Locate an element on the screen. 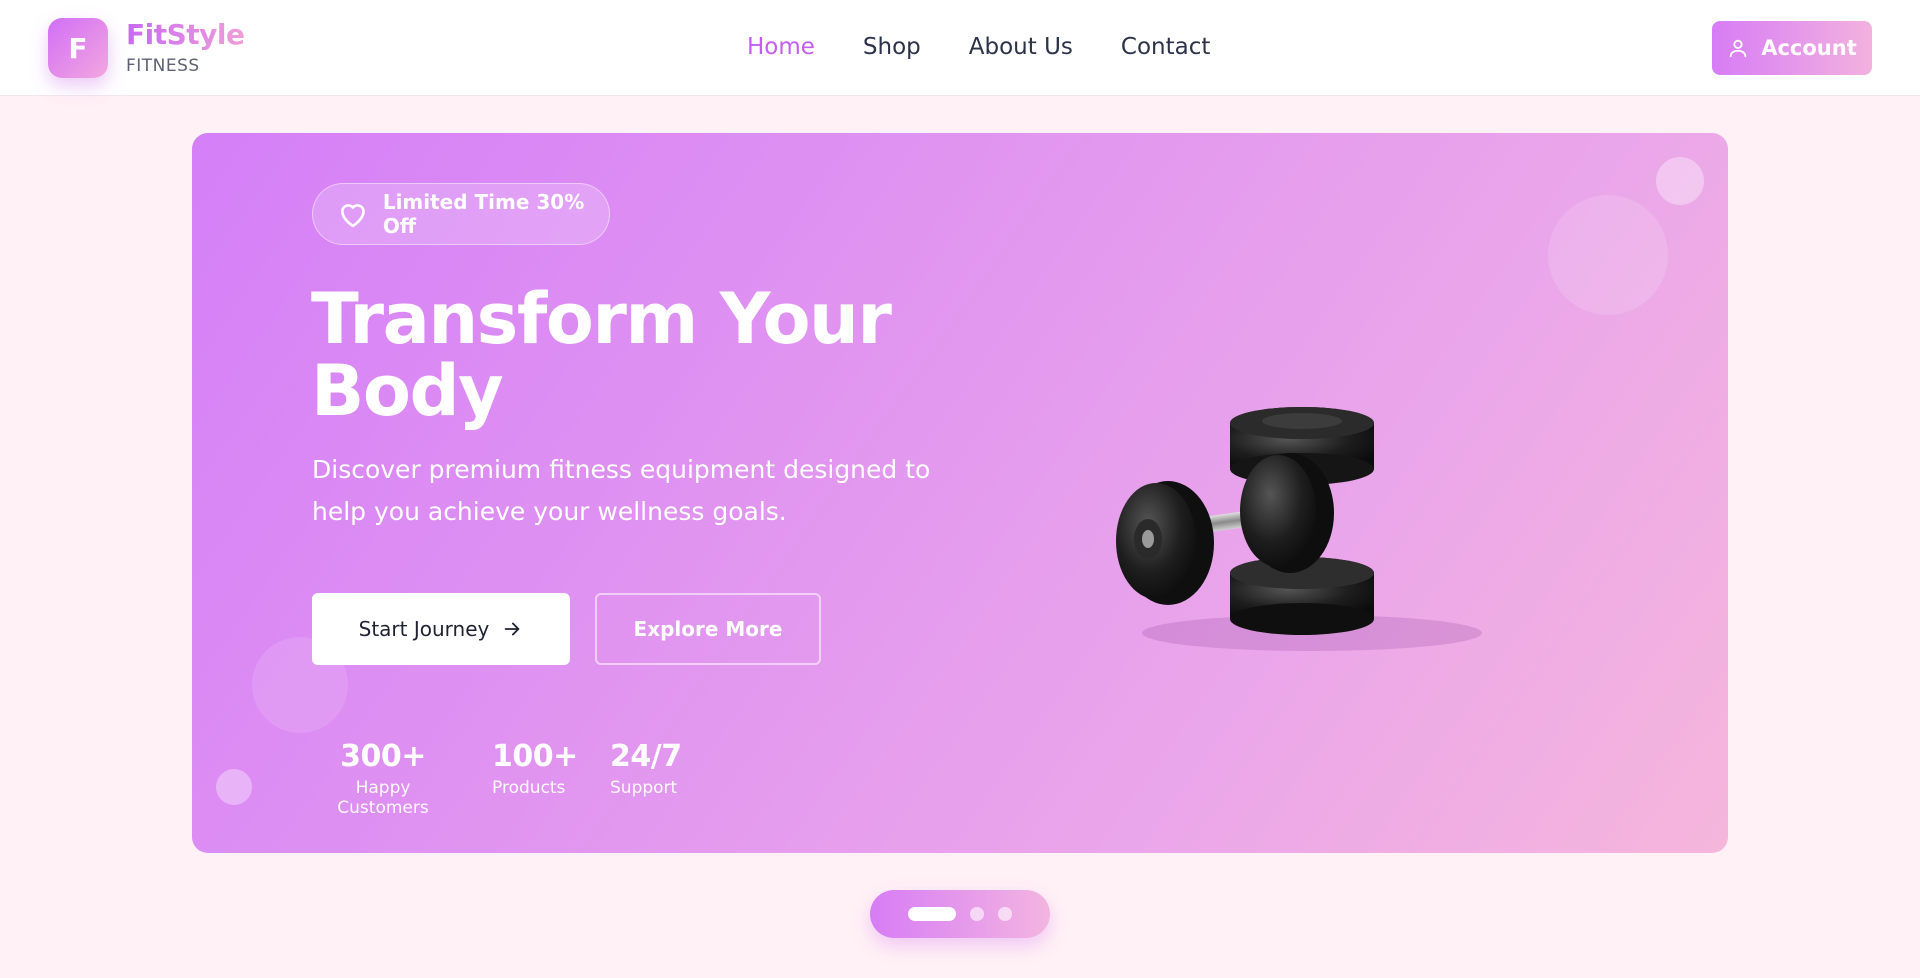  stat-products: 100+ Products is located at coordinates (535, 768).